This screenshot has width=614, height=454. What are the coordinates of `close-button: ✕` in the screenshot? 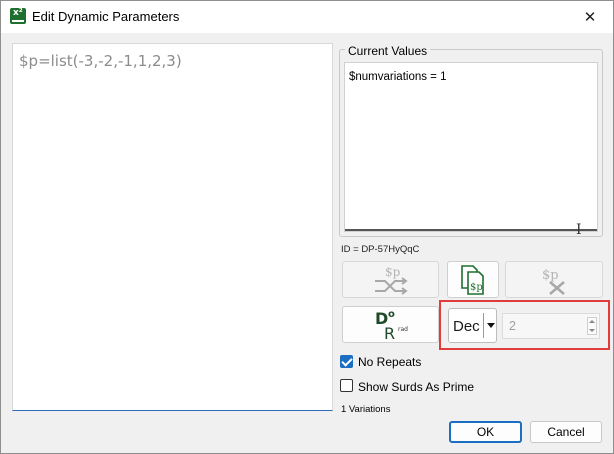 It's located at (590, 17).